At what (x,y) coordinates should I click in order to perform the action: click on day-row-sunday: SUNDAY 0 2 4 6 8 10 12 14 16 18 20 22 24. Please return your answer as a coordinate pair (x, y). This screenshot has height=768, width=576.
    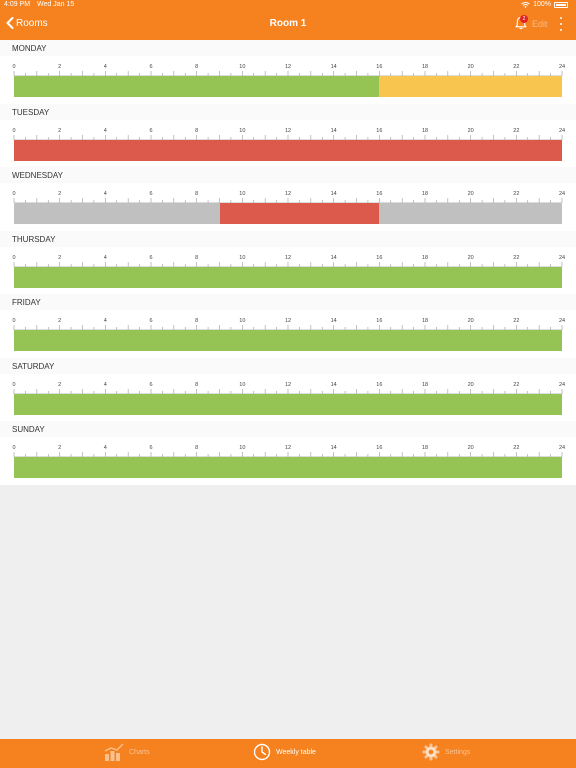
    Looking at the image, I should click on (288, 452).